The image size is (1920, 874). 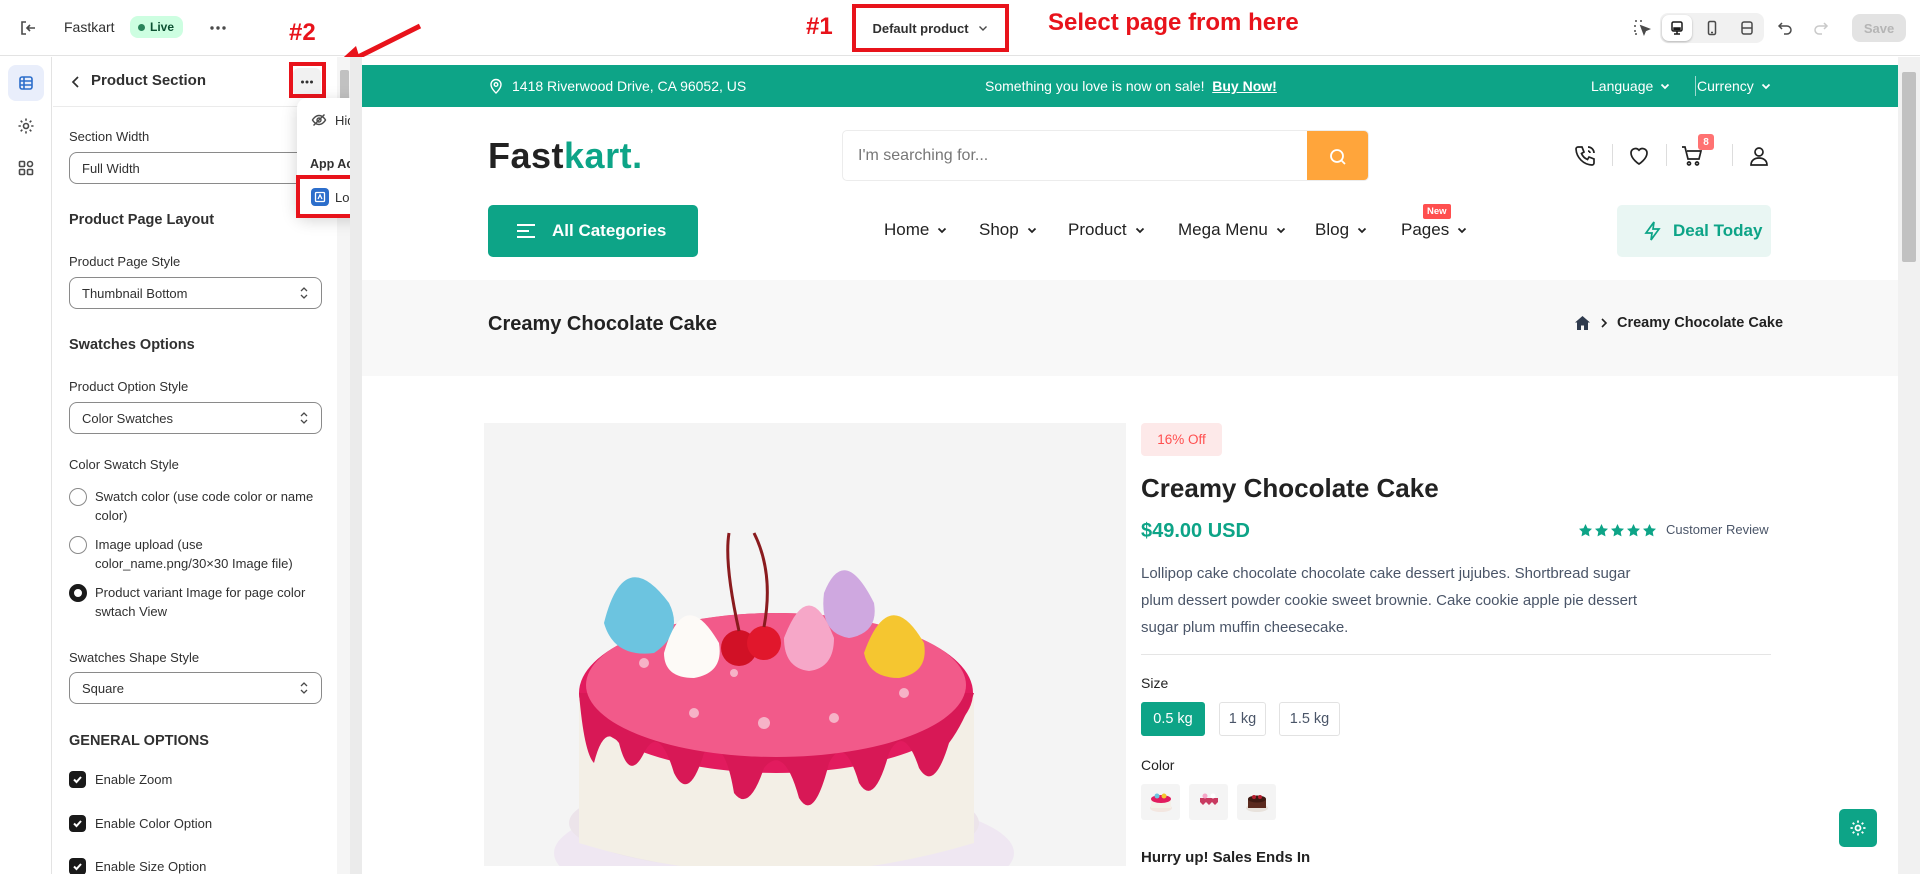 I want to click on heart-icon, so click(x=1639, y=156).